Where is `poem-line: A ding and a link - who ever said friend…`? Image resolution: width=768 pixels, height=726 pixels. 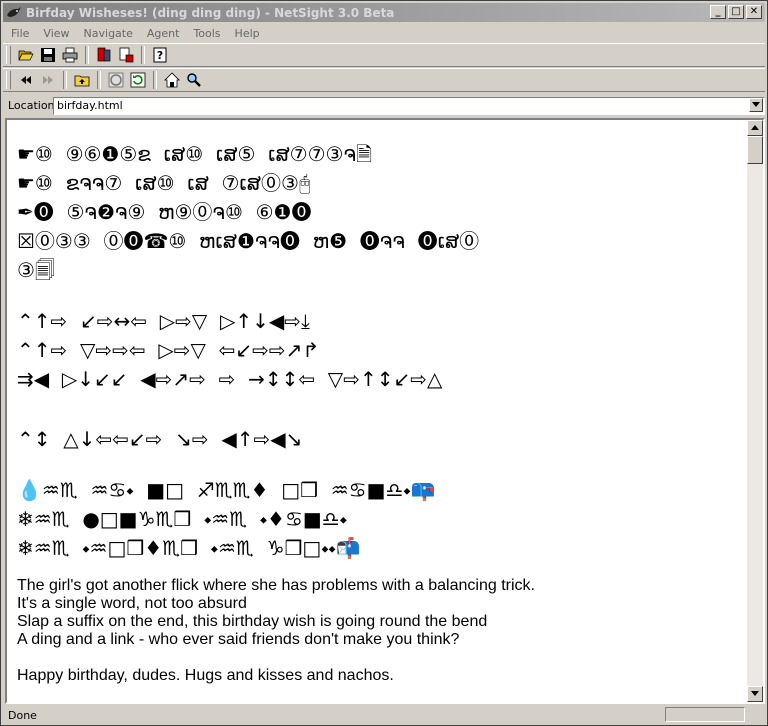
poem-line: A ding and a link - who ever said friend… is located at coordinates (238, 639).